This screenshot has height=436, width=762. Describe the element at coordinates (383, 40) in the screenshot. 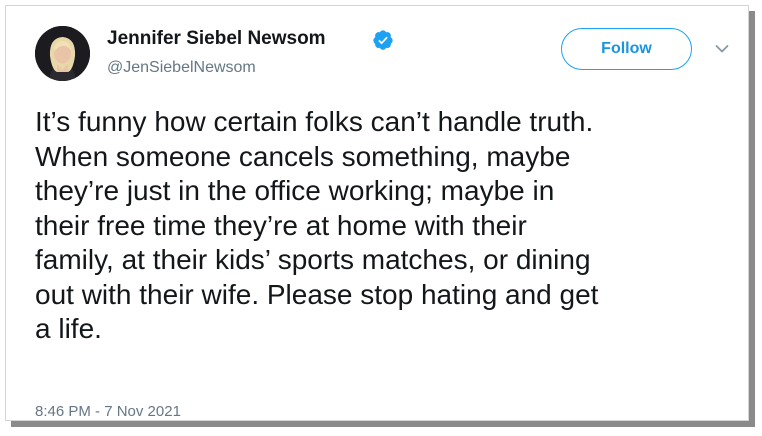

I see `verified-badge-icon` at that location.